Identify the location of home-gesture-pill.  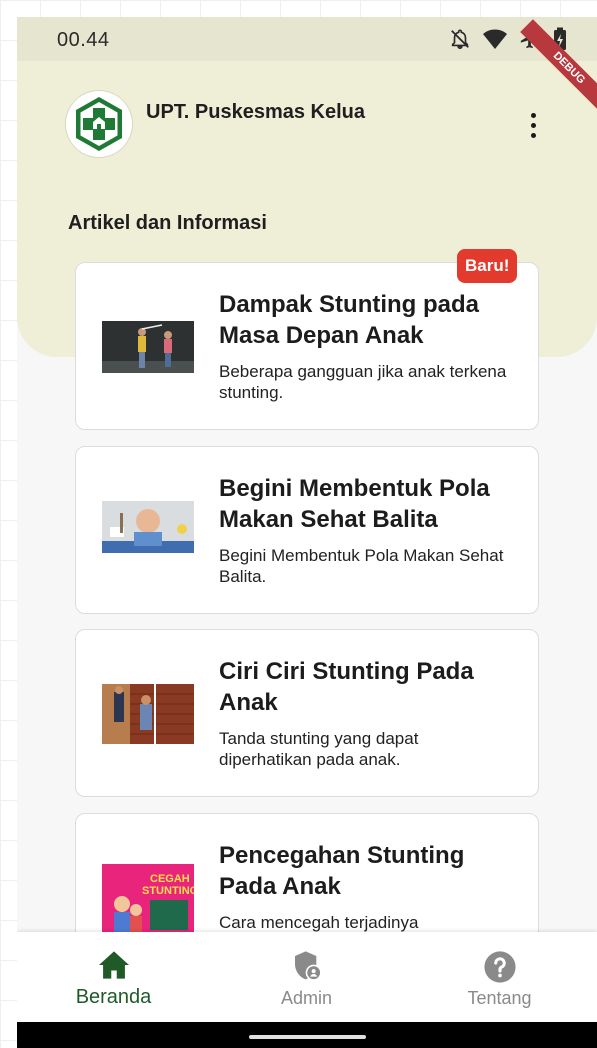
(307, 1037).